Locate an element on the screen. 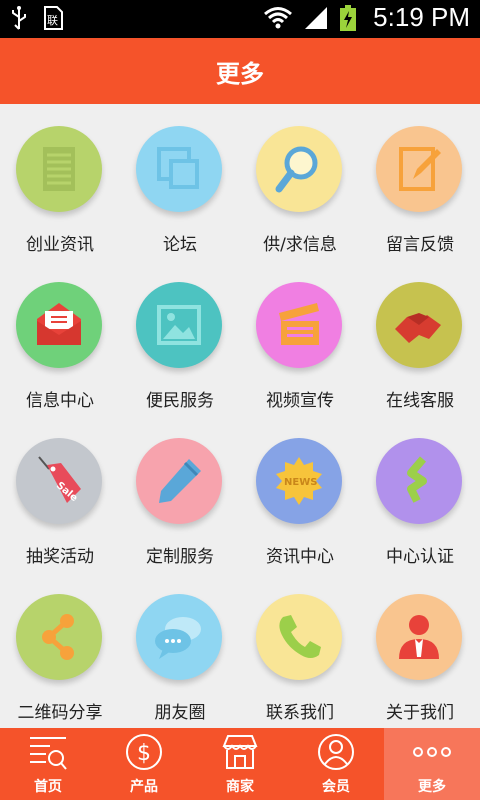  grid-item-news-center: NEWS 资讯中心 is located at coordinates (300, 494).